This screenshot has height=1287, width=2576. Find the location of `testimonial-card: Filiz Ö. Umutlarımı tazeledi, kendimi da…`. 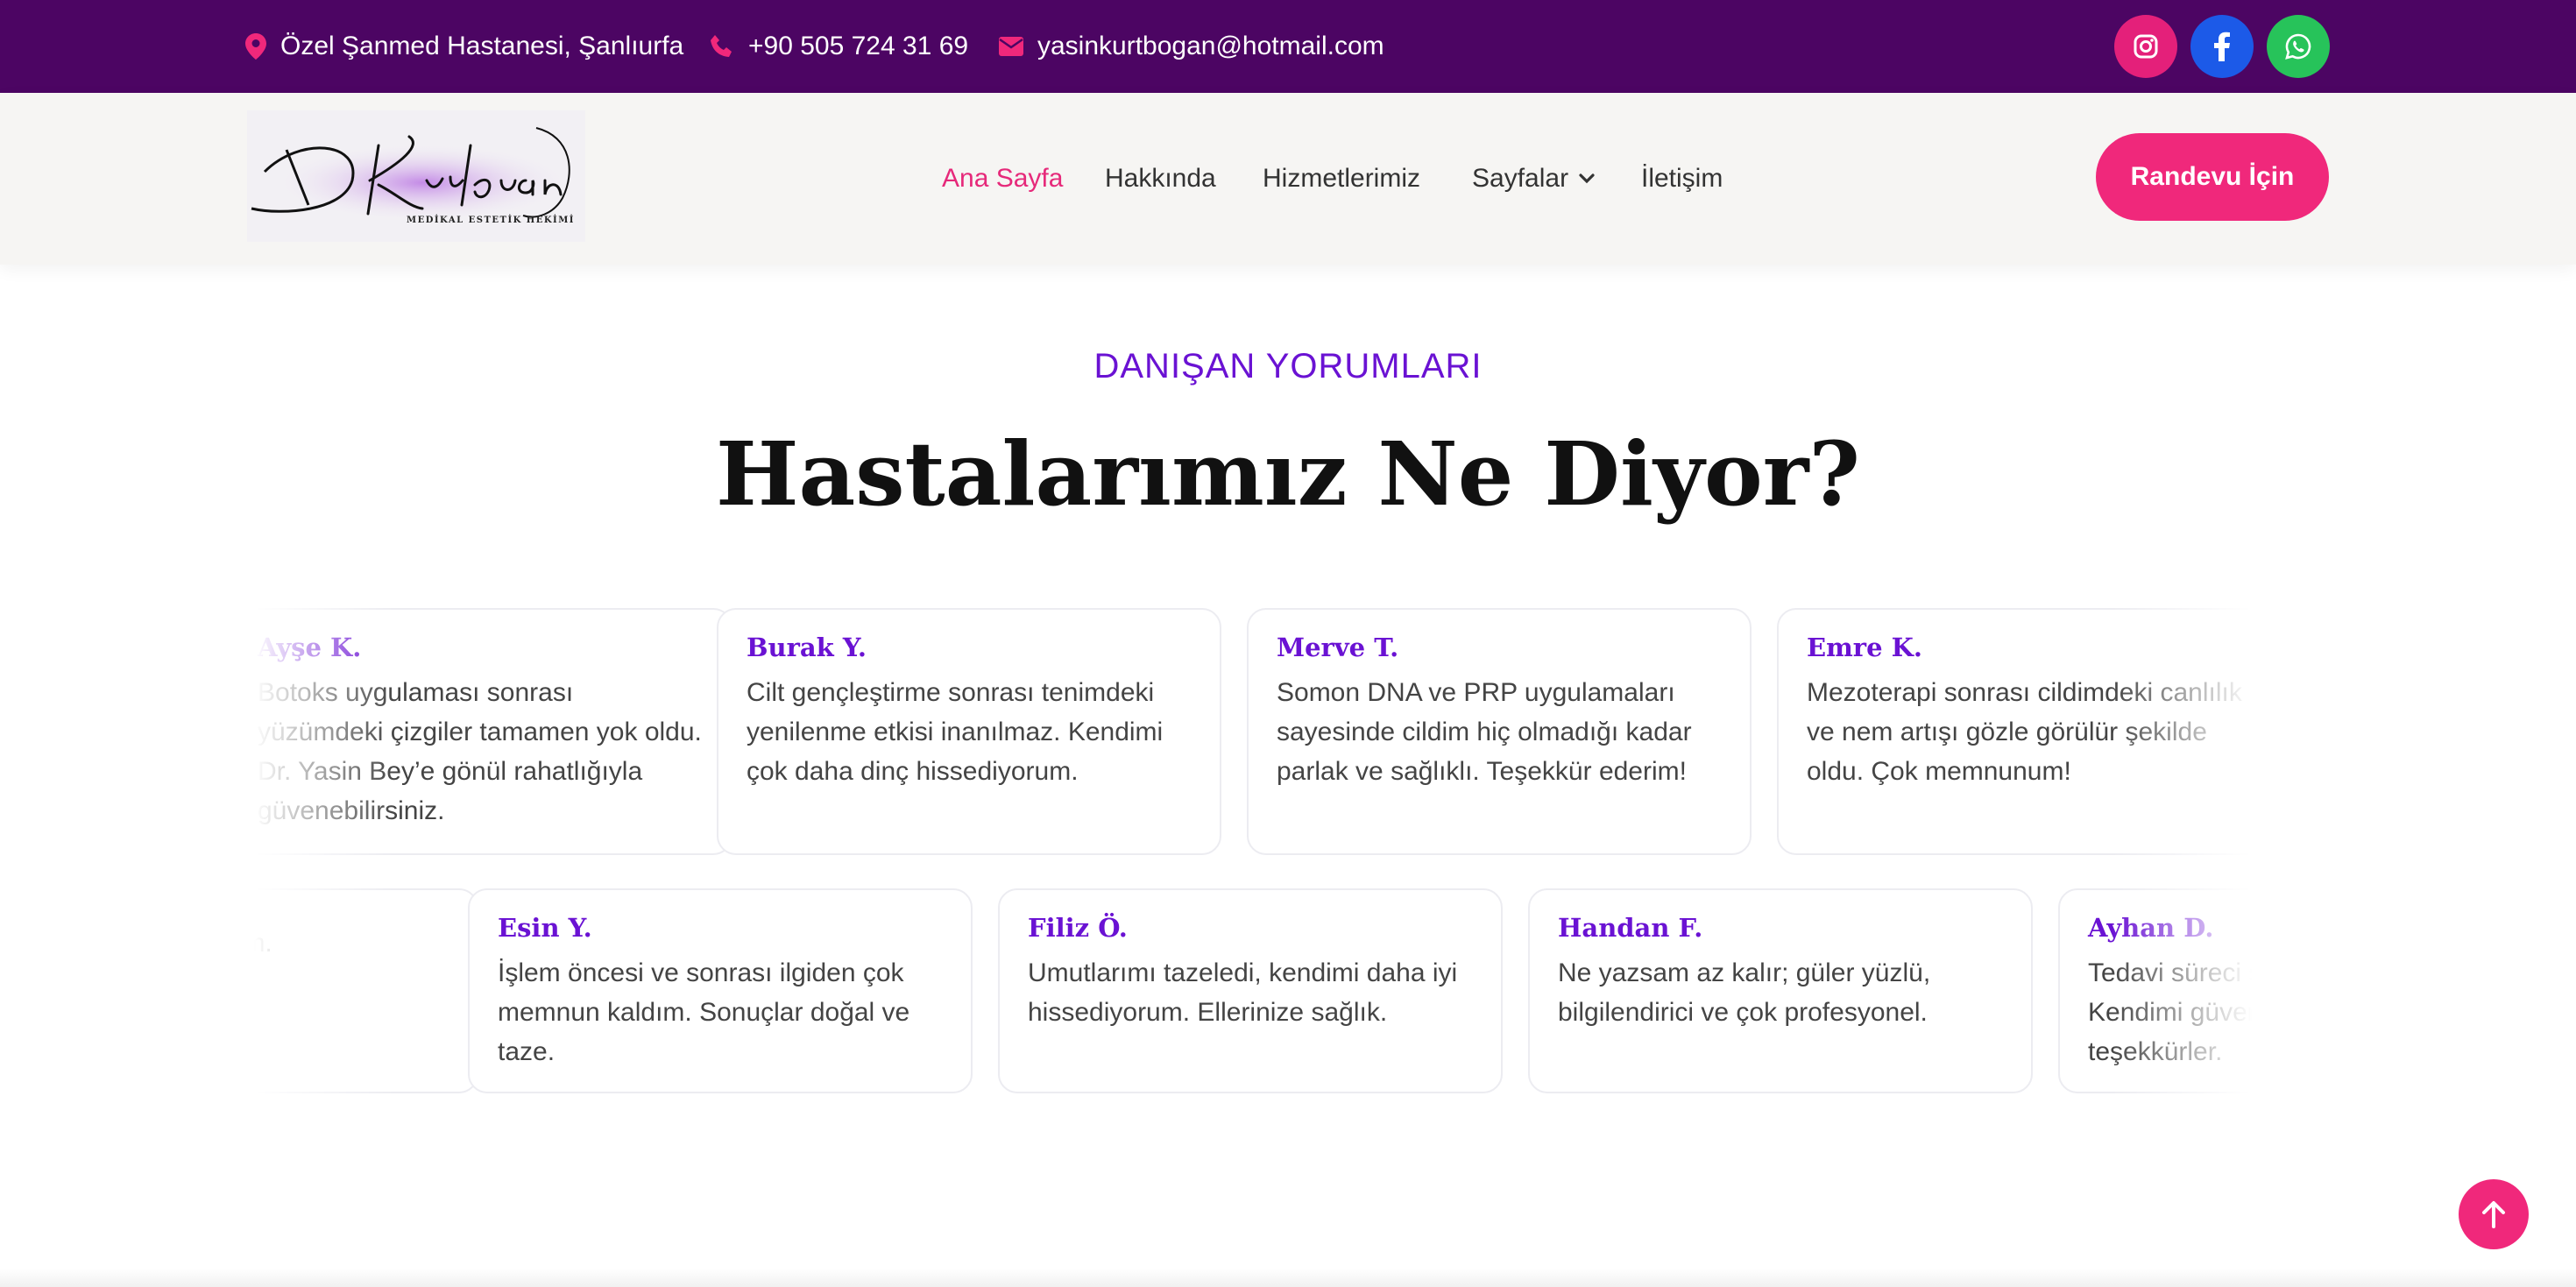

testimonial-card: Filiz Ö. Umutlarımı tazeledi, kendimi da… is located at coordinates (1250, 991).